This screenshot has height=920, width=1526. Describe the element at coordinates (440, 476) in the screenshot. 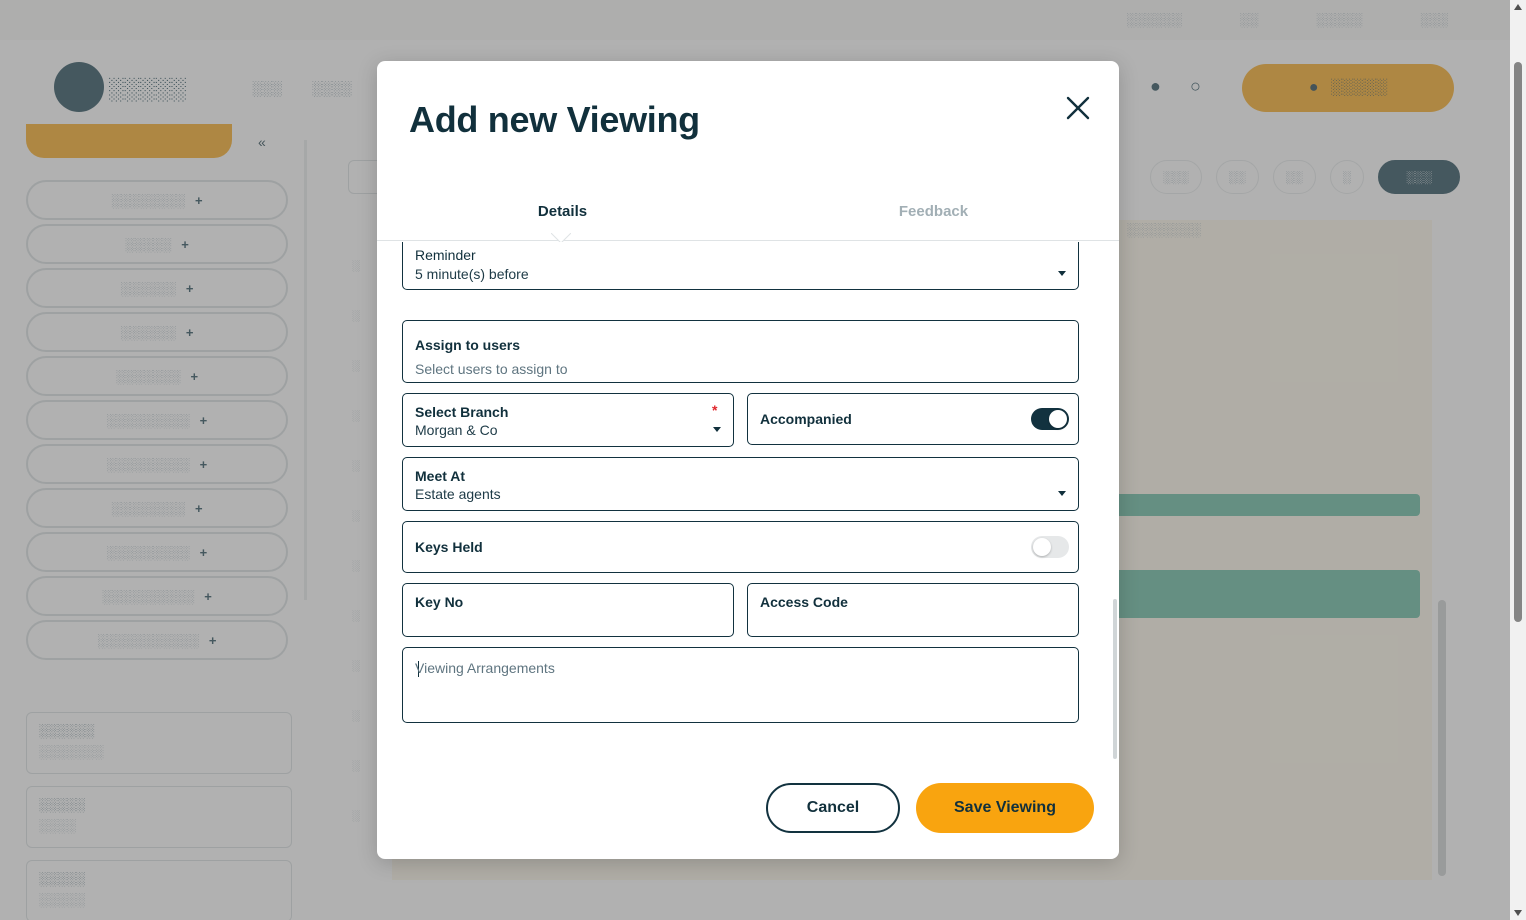

I see `meet-at-label: Meet At` at that location.